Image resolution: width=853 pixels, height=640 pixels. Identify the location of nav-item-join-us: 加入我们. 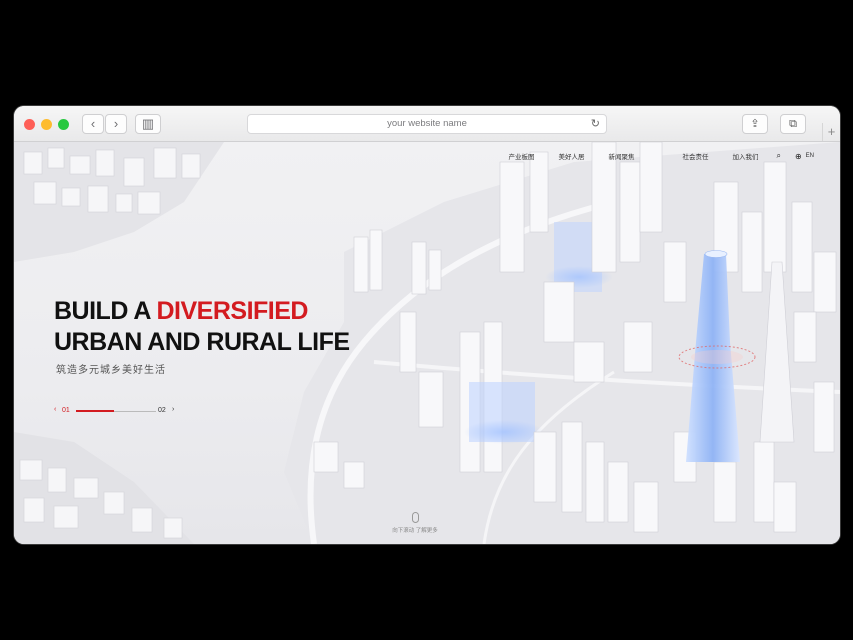
(745, 156).